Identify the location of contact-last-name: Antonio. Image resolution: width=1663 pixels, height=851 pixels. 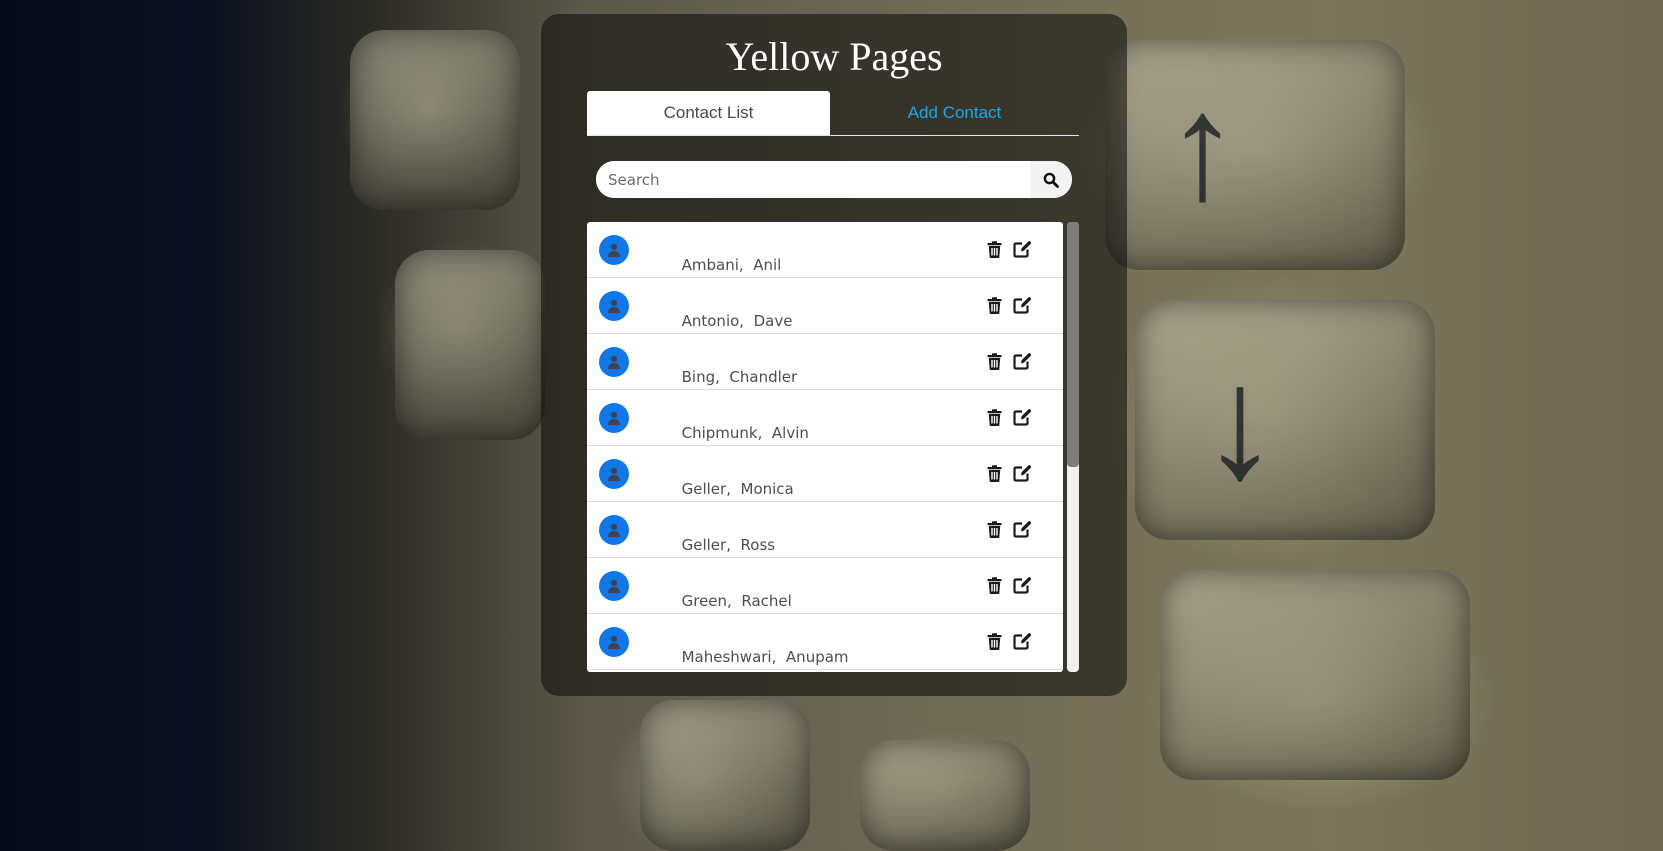
(710, 321).